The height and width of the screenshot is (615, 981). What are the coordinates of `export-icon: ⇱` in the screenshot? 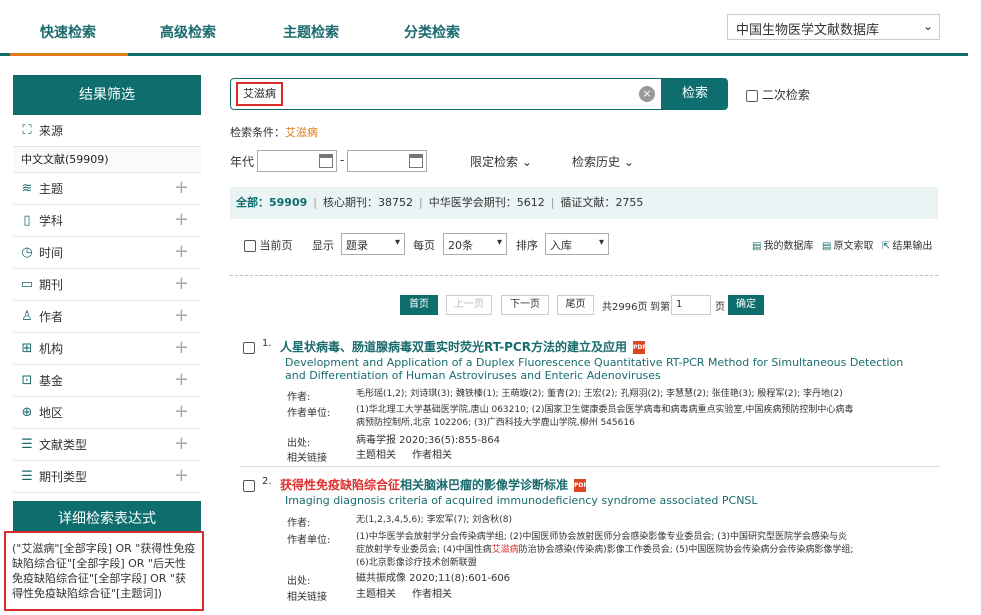 It's located at (886, 246).